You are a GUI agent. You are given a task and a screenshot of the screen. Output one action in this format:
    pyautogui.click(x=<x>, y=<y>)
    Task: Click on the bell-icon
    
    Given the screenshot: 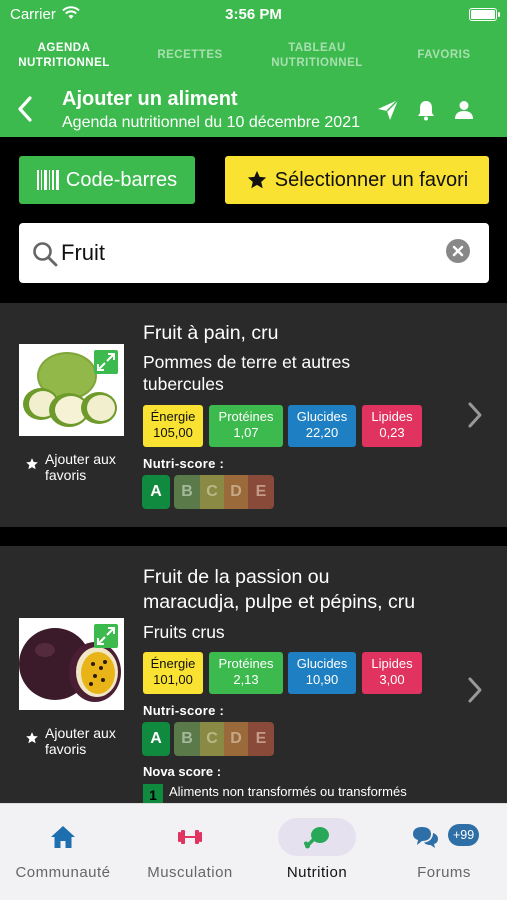 What is the action you would take?
    pyautogui.click(x=426, y=110)
    